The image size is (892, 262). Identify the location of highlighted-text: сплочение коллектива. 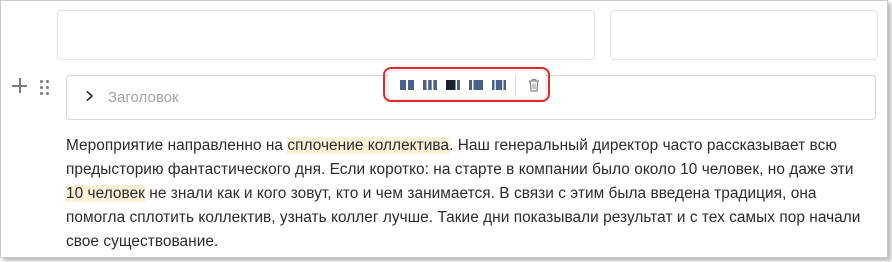
(368, 145).